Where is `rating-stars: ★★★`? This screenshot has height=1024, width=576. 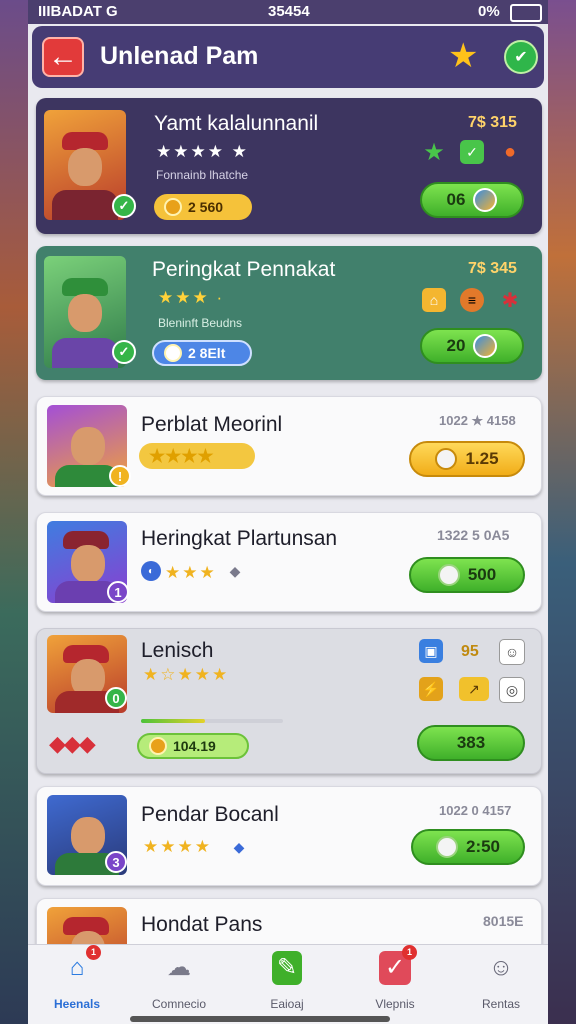
rating-stars: ★★★ is located at coordinates (191, 572).